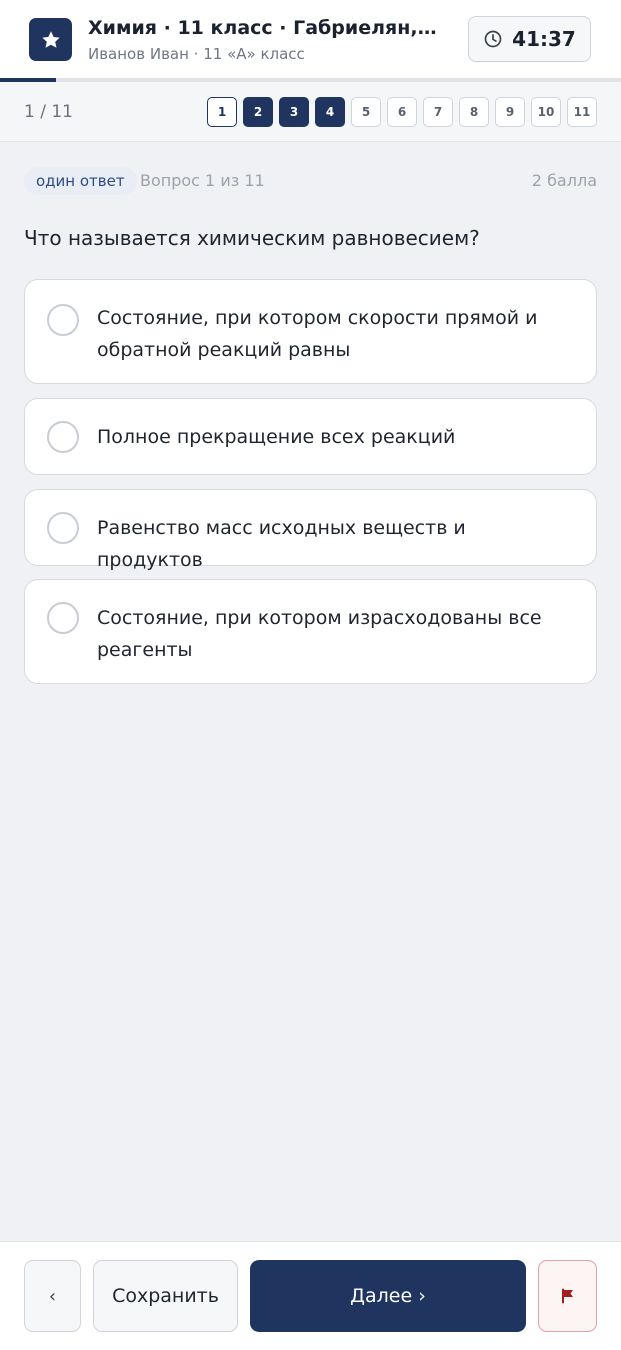 This screenshot has height=1350, width=621. I want to click on timer: 41:37, so click(529, 39).